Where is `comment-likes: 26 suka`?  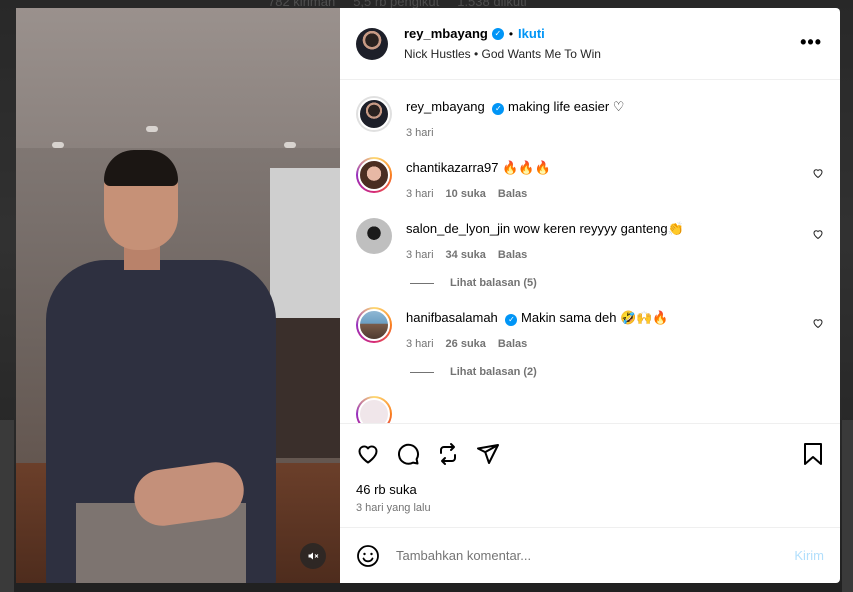
comment-likes: 26 suka is located at coordinates (466, 344).